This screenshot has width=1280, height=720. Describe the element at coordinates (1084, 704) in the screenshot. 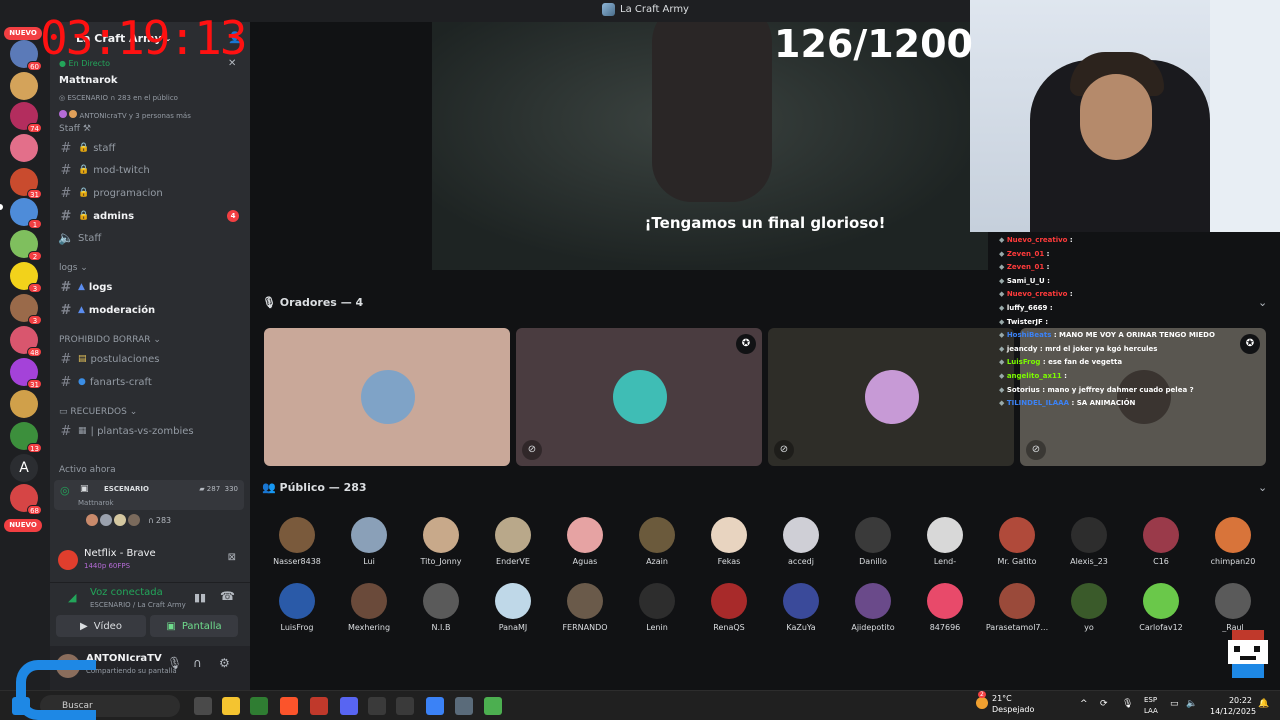

I see `tray-chevron-icon: ^` at that location.